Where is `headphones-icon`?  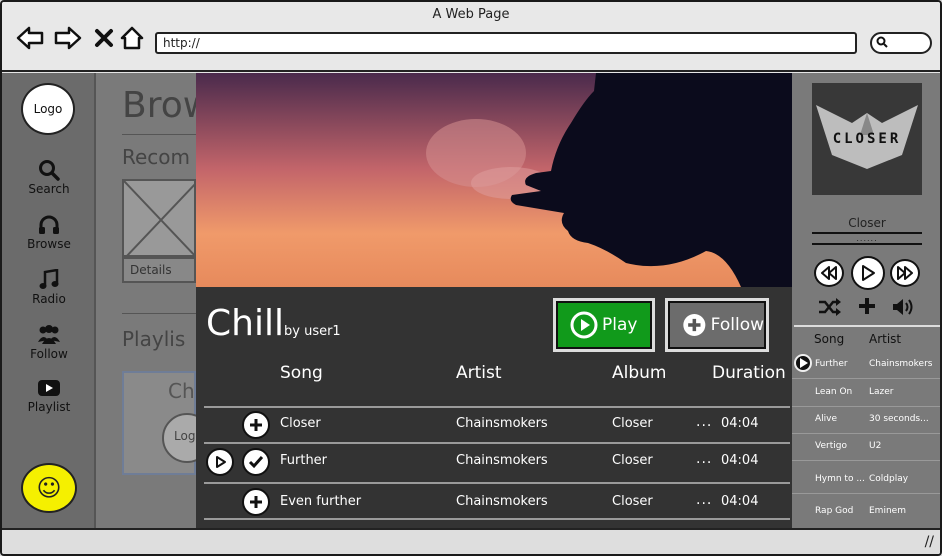
headphones-icon is located at coordinates (49, 224).